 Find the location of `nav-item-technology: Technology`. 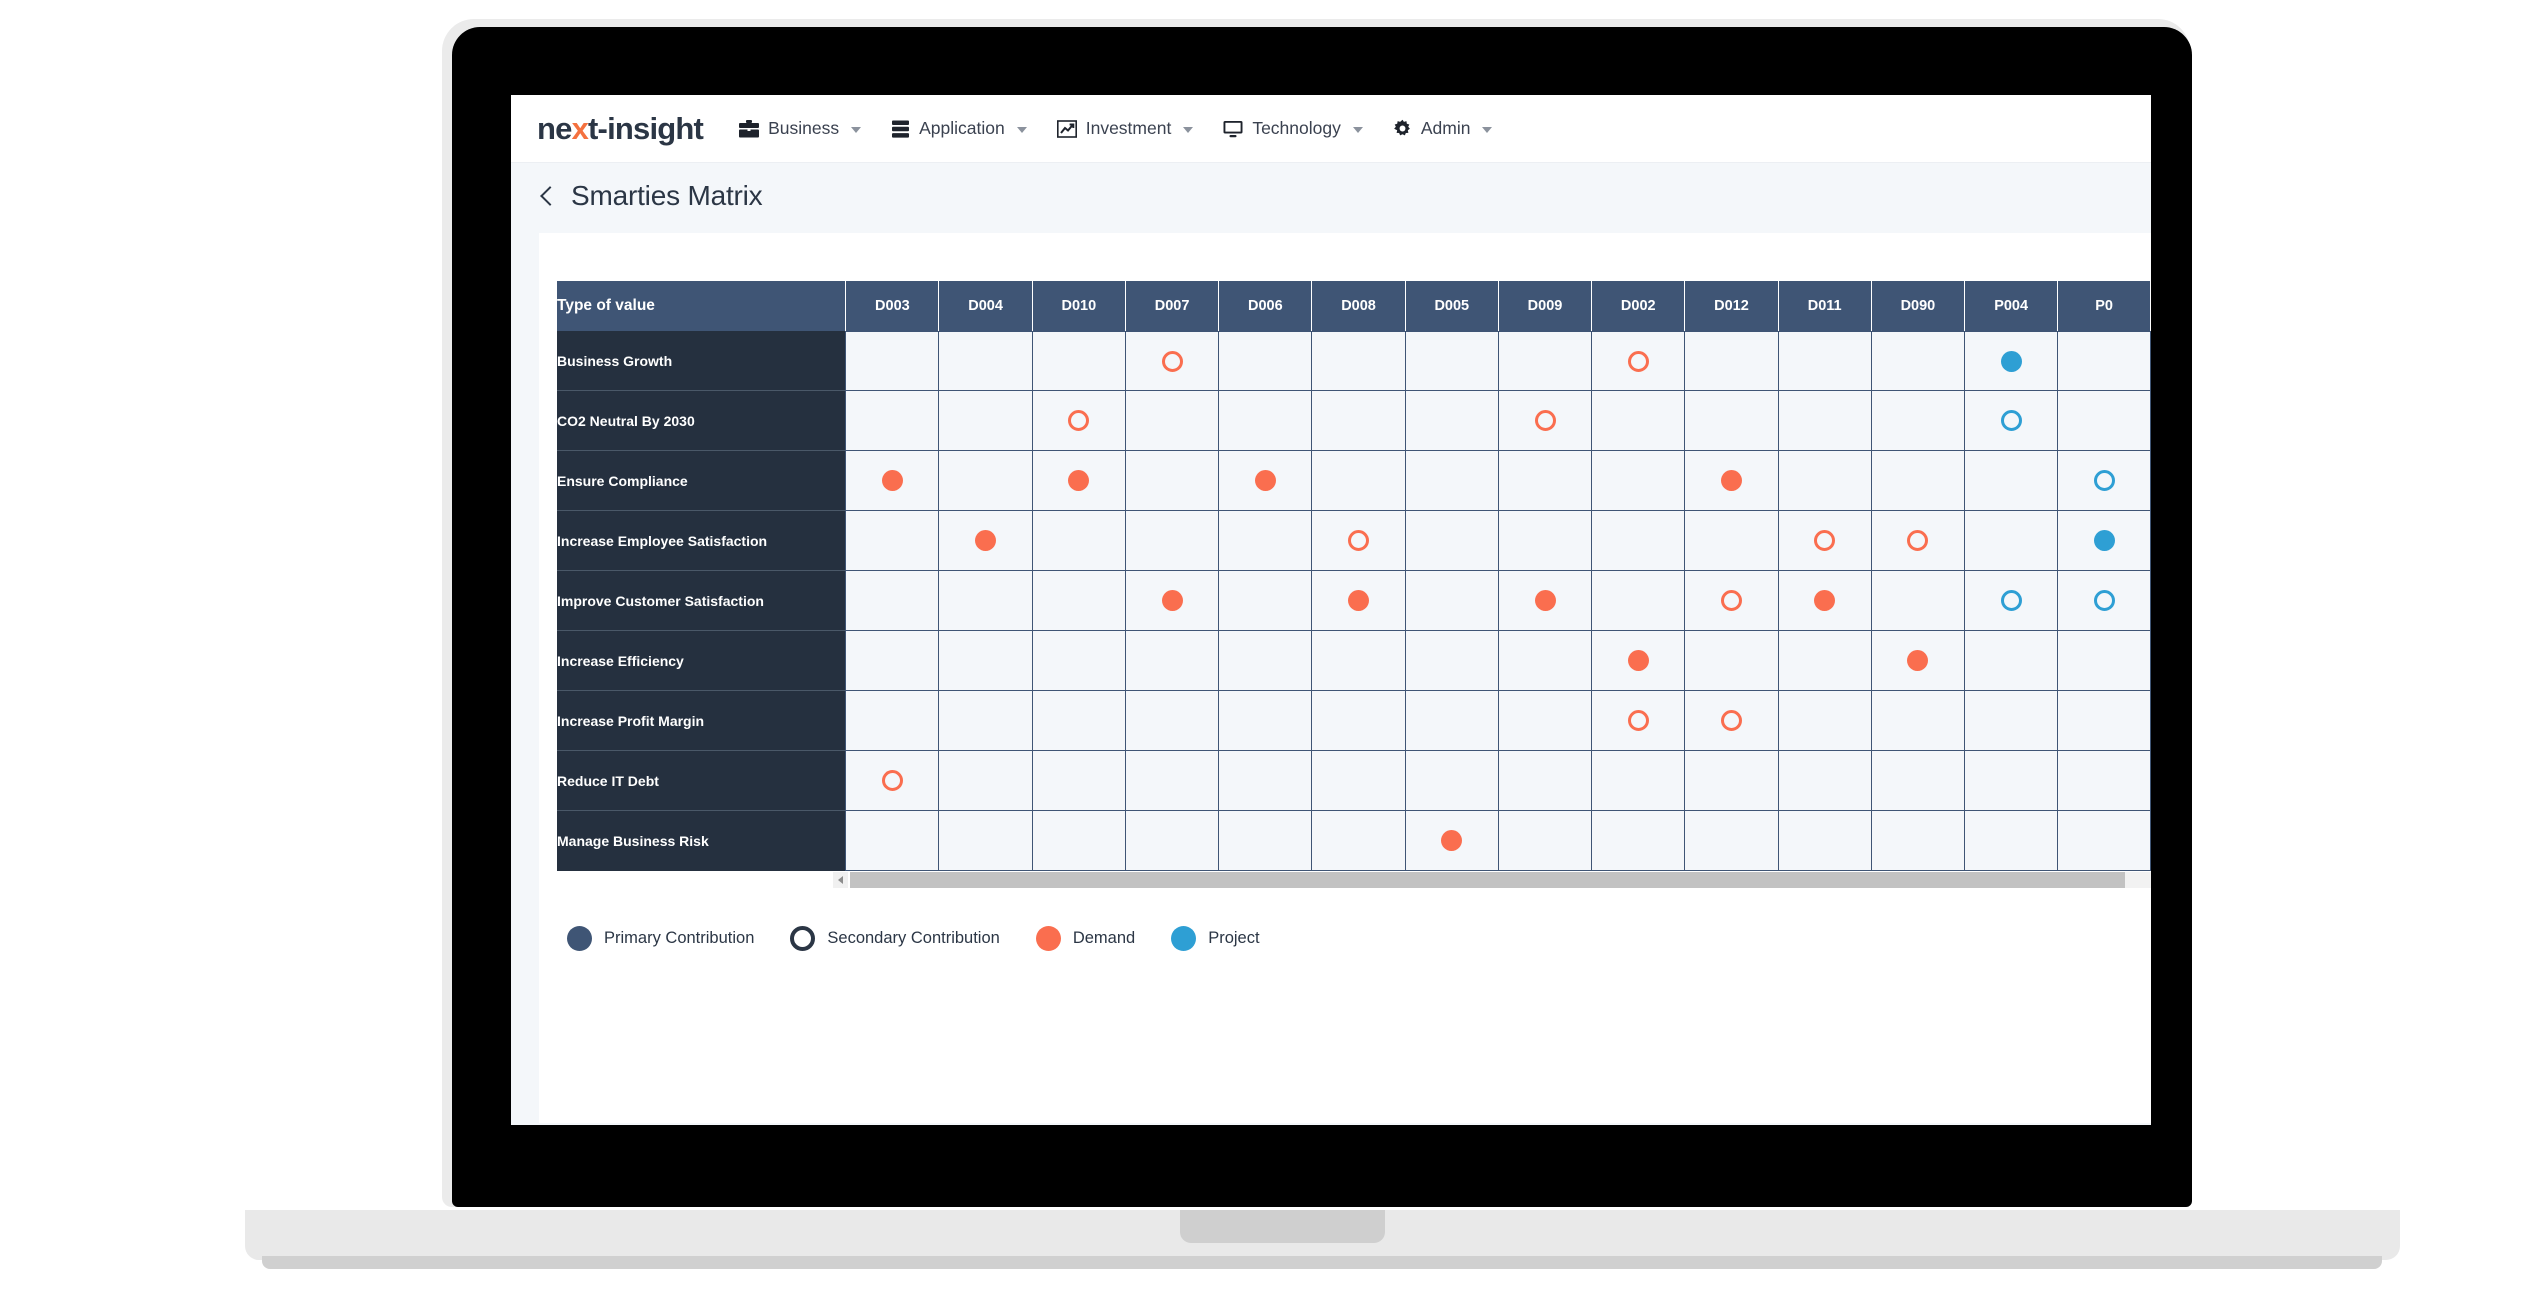

nav-item-technology: Technology is located at coordinates (1293, 128).